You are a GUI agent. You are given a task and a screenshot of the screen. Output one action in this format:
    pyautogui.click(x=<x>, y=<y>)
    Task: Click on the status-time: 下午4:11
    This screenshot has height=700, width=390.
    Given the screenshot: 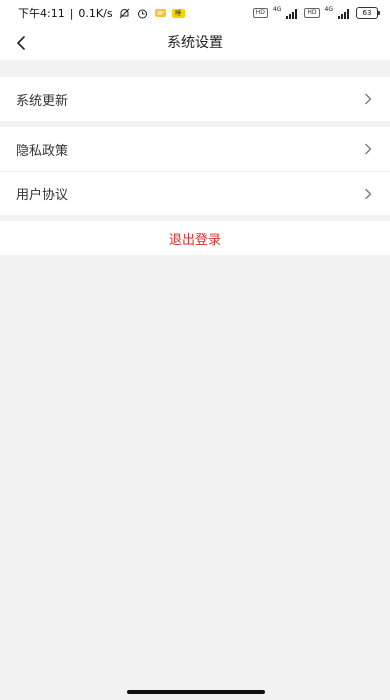 What is the action you would take?
    pyautogui.click(x=41, y=13)
    